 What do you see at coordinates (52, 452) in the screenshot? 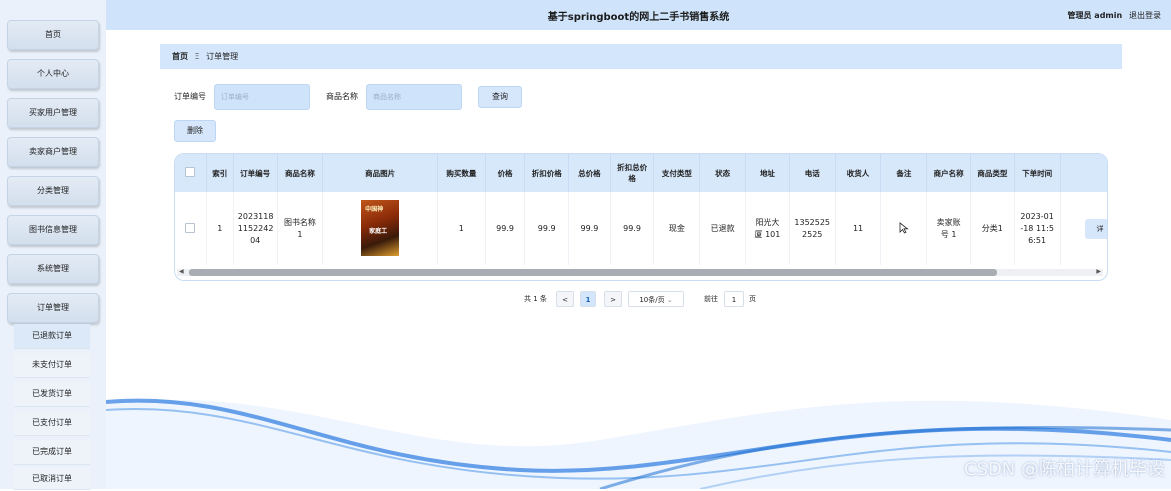
I see `subitem-completed-orders: 已完成订单` at bounding box center [52, 452].